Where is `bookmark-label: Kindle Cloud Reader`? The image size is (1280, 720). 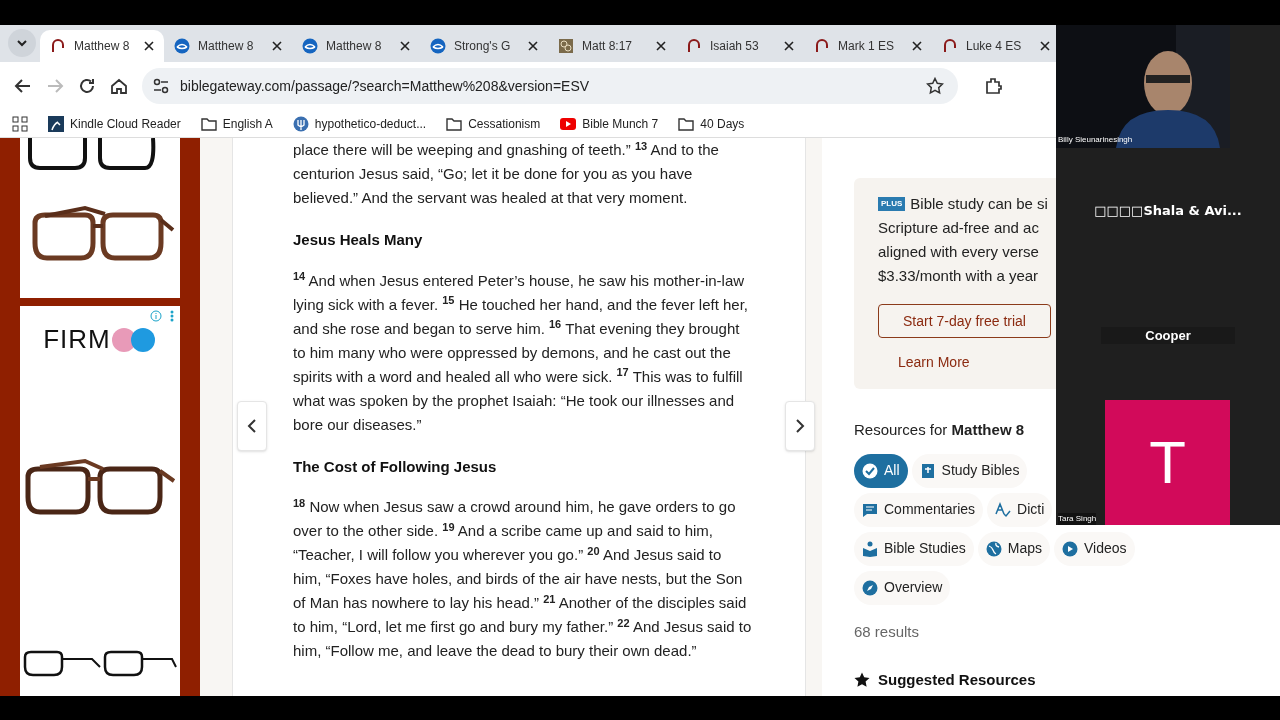 bookmark-label: Kindle Cloud Reader is located at coordinates (125, 124).